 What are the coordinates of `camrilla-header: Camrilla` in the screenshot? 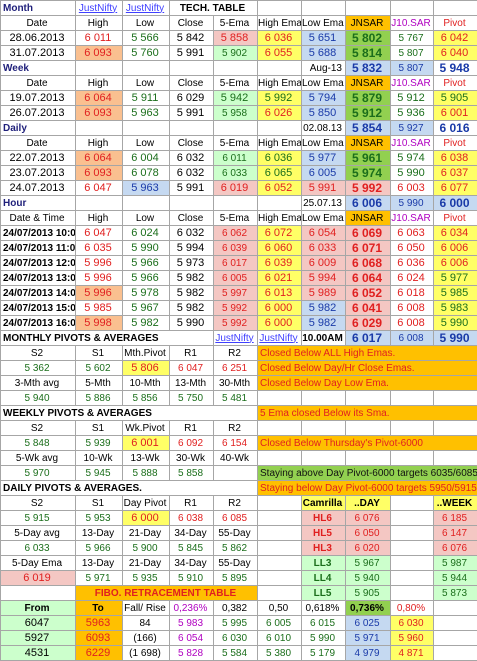 It's located at (324, 503).